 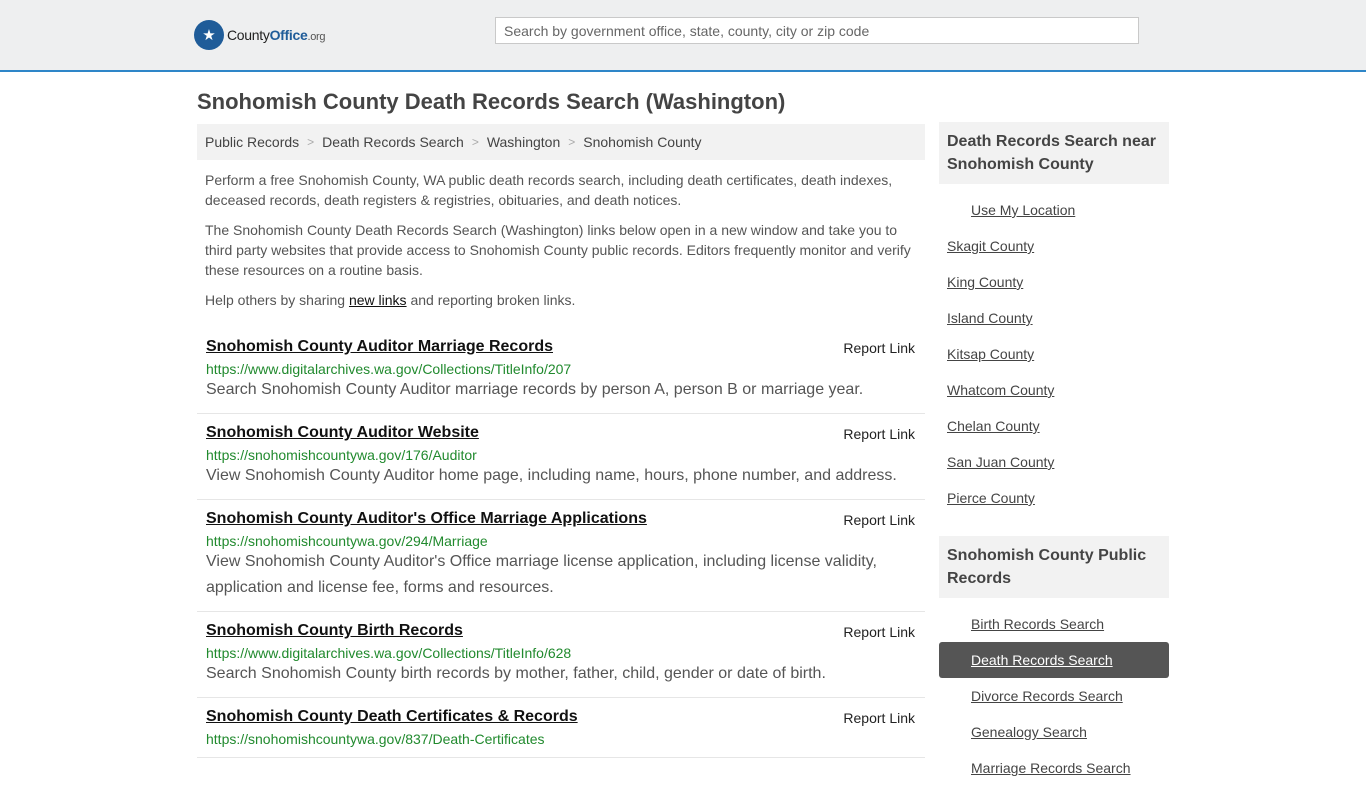 What do you see at coordinates (642, 142) in the screenshot?
I see `breadcrumb-current: Snohomish County` at bounding box center [642, 142].